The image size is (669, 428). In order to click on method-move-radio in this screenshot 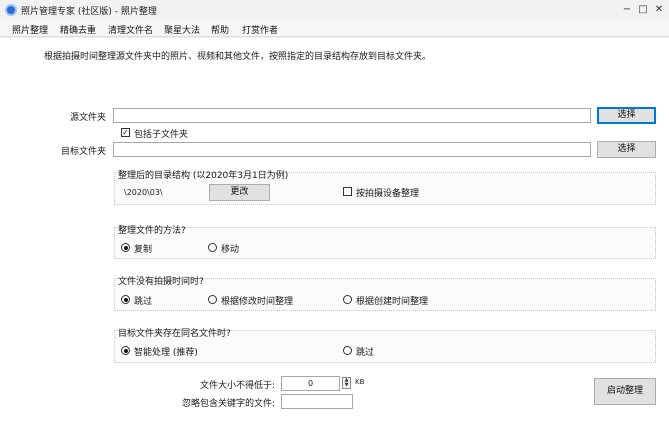, I will do `click(212, 247)`.